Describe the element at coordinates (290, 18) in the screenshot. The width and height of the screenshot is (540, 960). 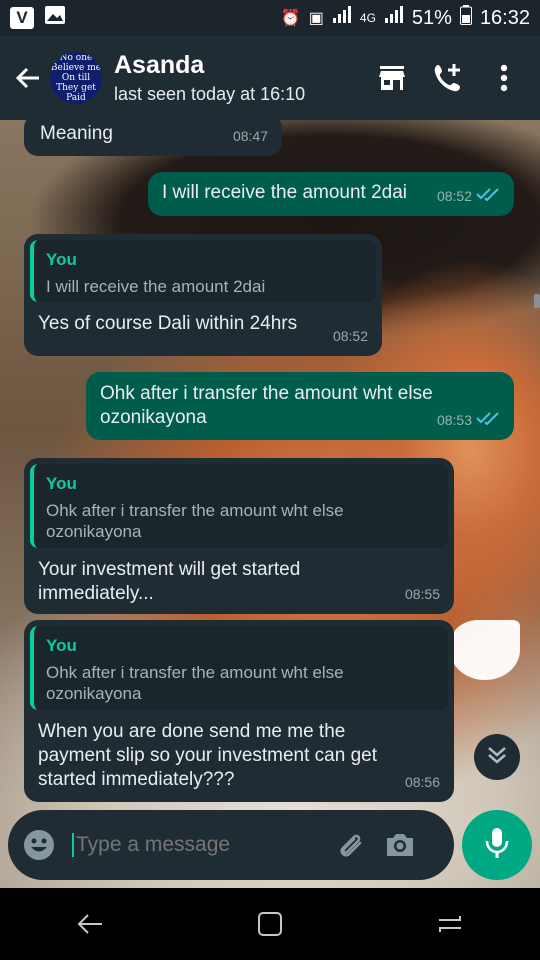
I see `alarm-icon: ⏰` at that location.